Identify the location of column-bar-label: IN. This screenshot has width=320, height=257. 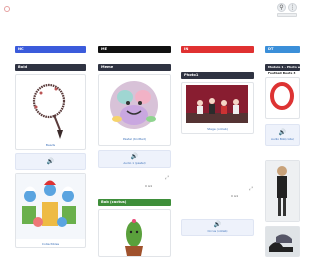
(186, 49).